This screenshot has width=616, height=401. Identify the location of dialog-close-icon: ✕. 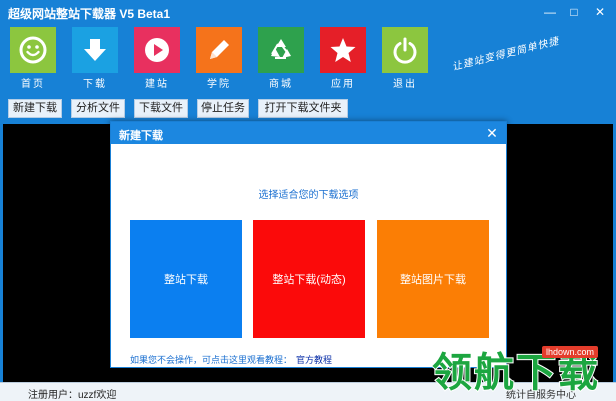
(492, 133).